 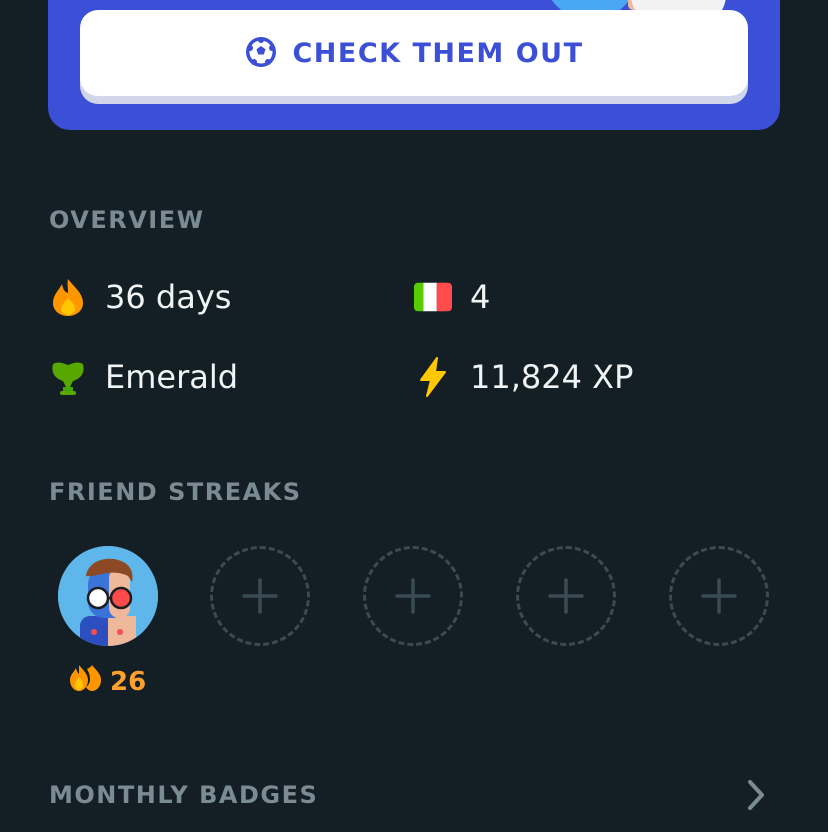 What do you see at coordinates (184, 795) in the screenshot?
I see `monthly-badges-title: MONTHLY BADGES` at bounding box center [184, 795].